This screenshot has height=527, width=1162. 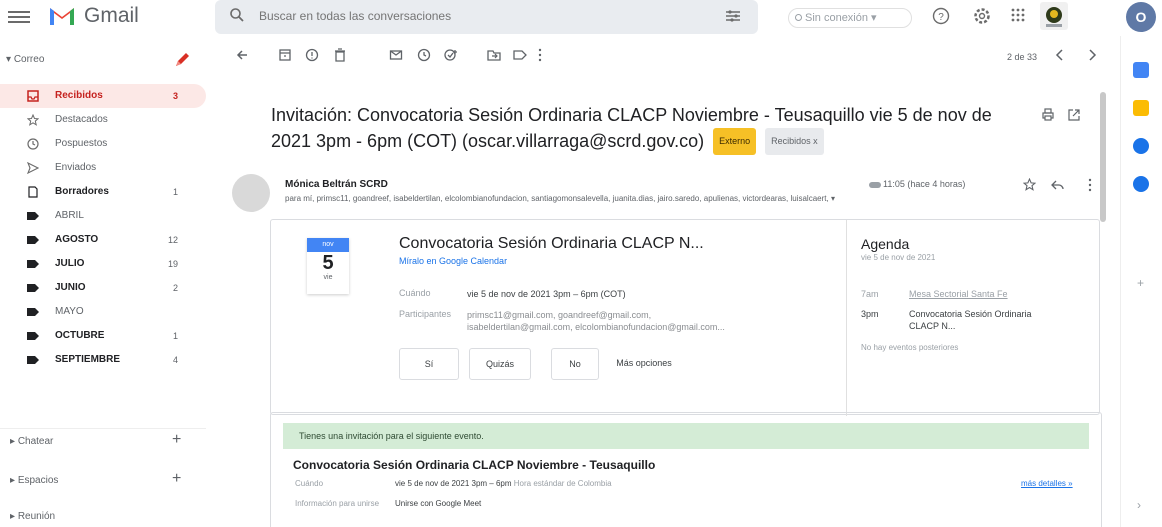 I want to click on status-dot-icon, so click(x=798, y=17).